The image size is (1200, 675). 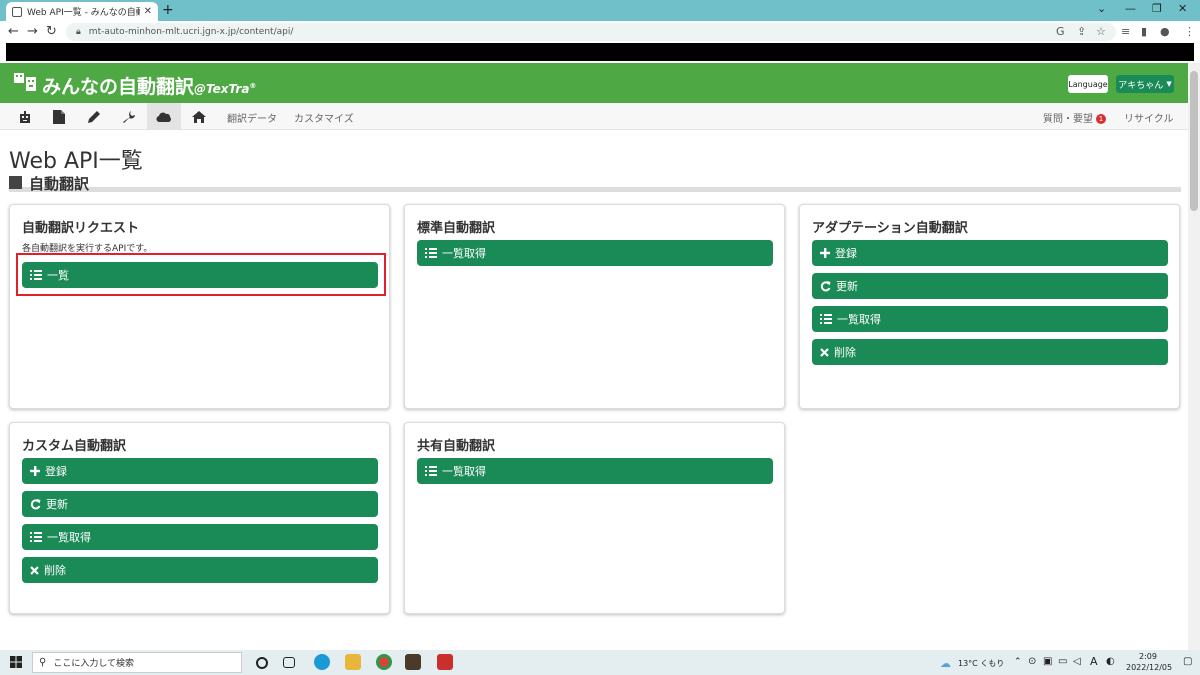 What do you see at coordinates (43, 662) in the screenshot?
I see `search-icon: ⚲` at bounding box center [43, 662].